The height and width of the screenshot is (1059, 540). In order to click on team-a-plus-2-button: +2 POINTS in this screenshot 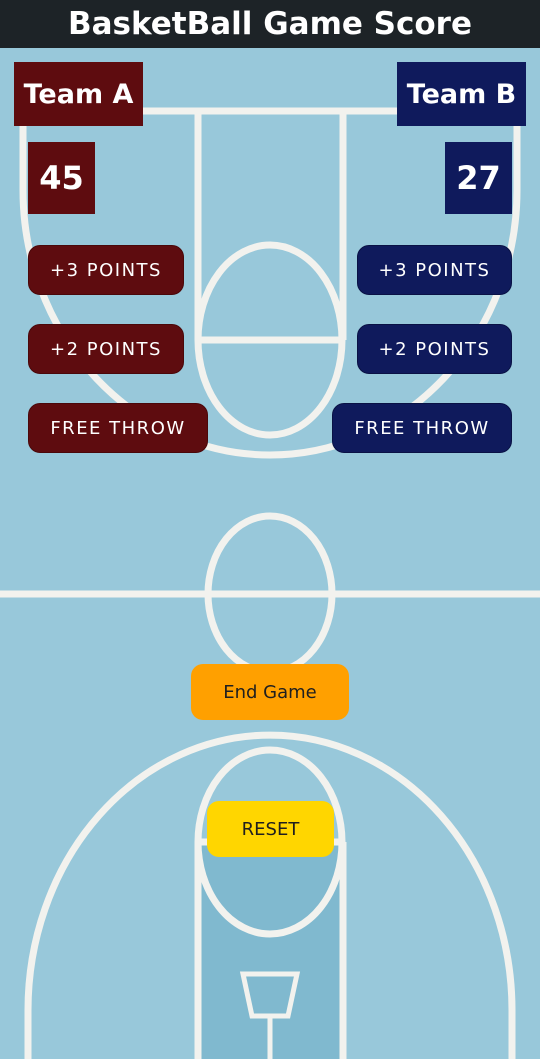, I will do `click(106, 349)`.